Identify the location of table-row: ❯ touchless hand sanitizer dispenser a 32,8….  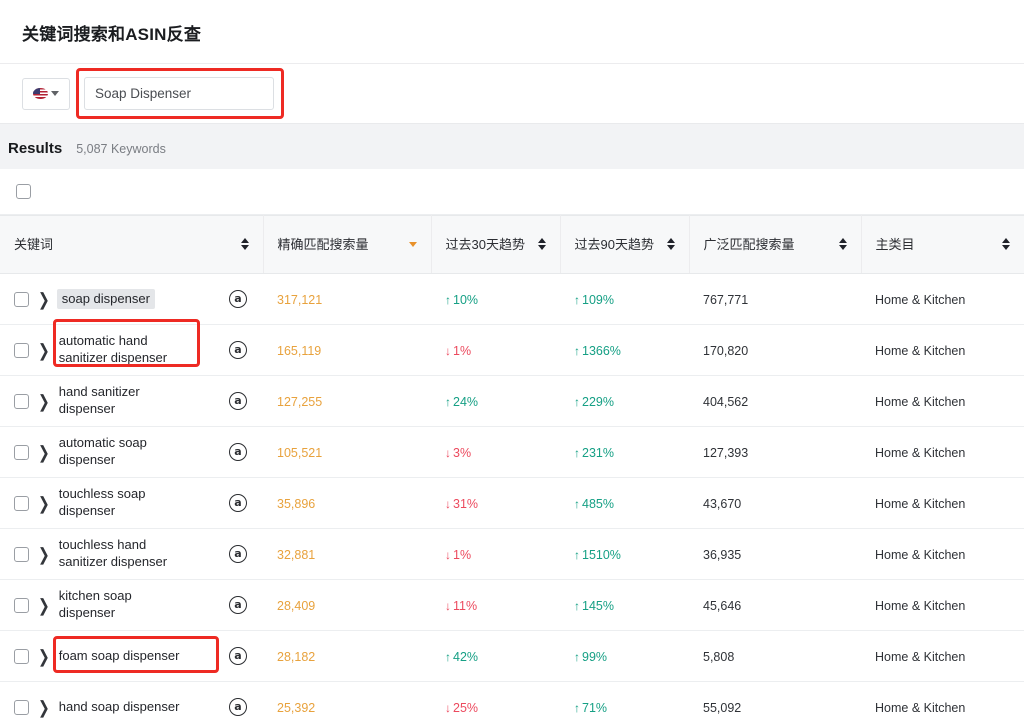
(512, 554).